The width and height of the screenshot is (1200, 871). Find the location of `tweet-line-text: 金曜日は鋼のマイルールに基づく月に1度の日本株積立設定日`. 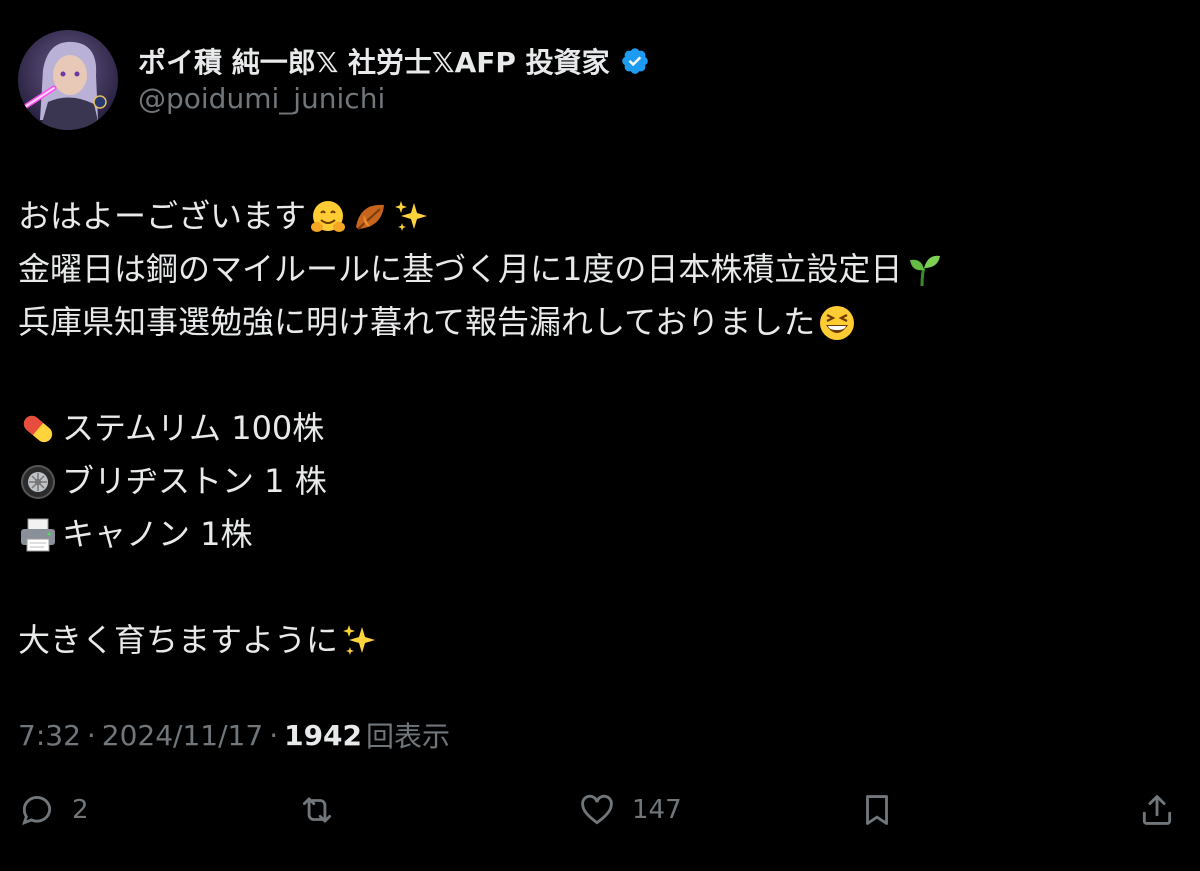

tweet-line-text: 金曜日は鋼のマイルールに基づく月に1度の日本株積立設定日 is located at coordinates (460, 269).